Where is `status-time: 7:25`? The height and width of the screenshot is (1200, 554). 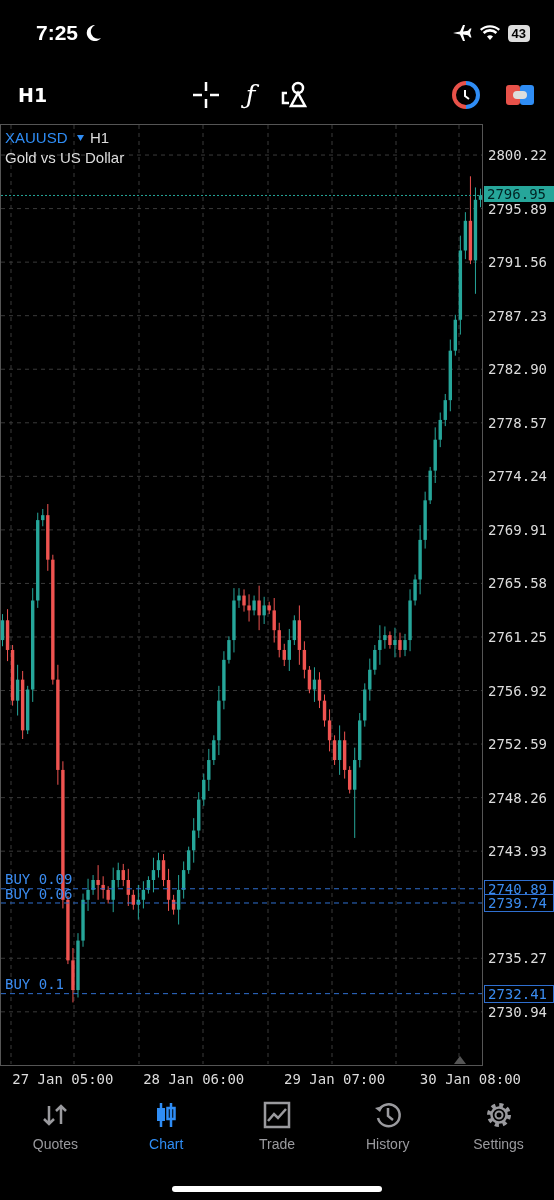 status-time: 7:25 is located at coordinates (57, 33).